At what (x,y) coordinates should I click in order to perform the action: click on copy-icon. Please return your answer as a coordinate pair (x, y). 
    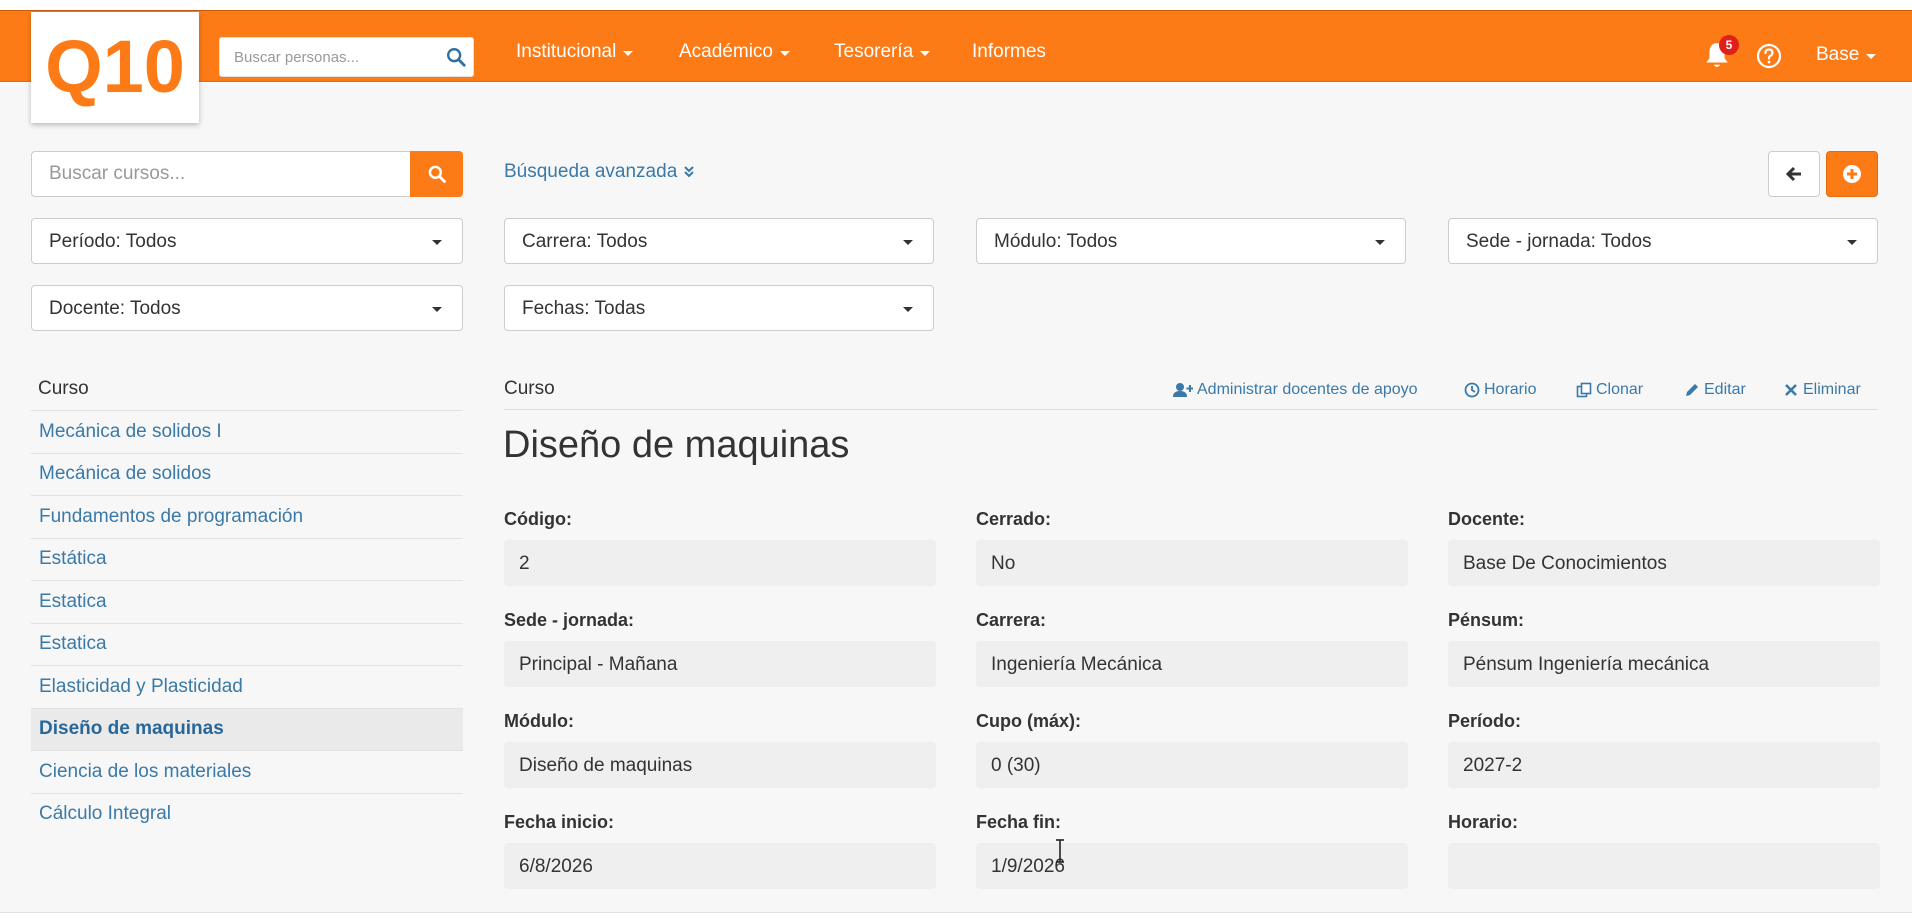
    Looking at the image, I should click on (1584, 390).